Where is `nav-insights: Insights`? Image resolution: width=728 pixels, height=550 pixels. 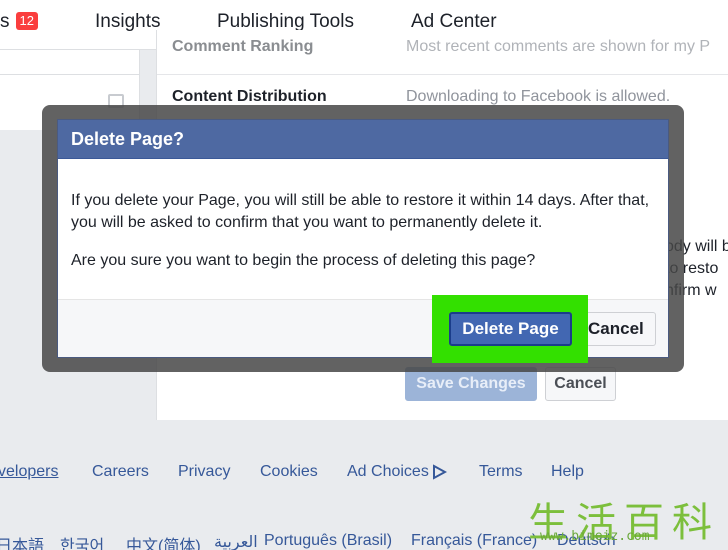
nav-insights: Insights is located at coordinates (127, 22).